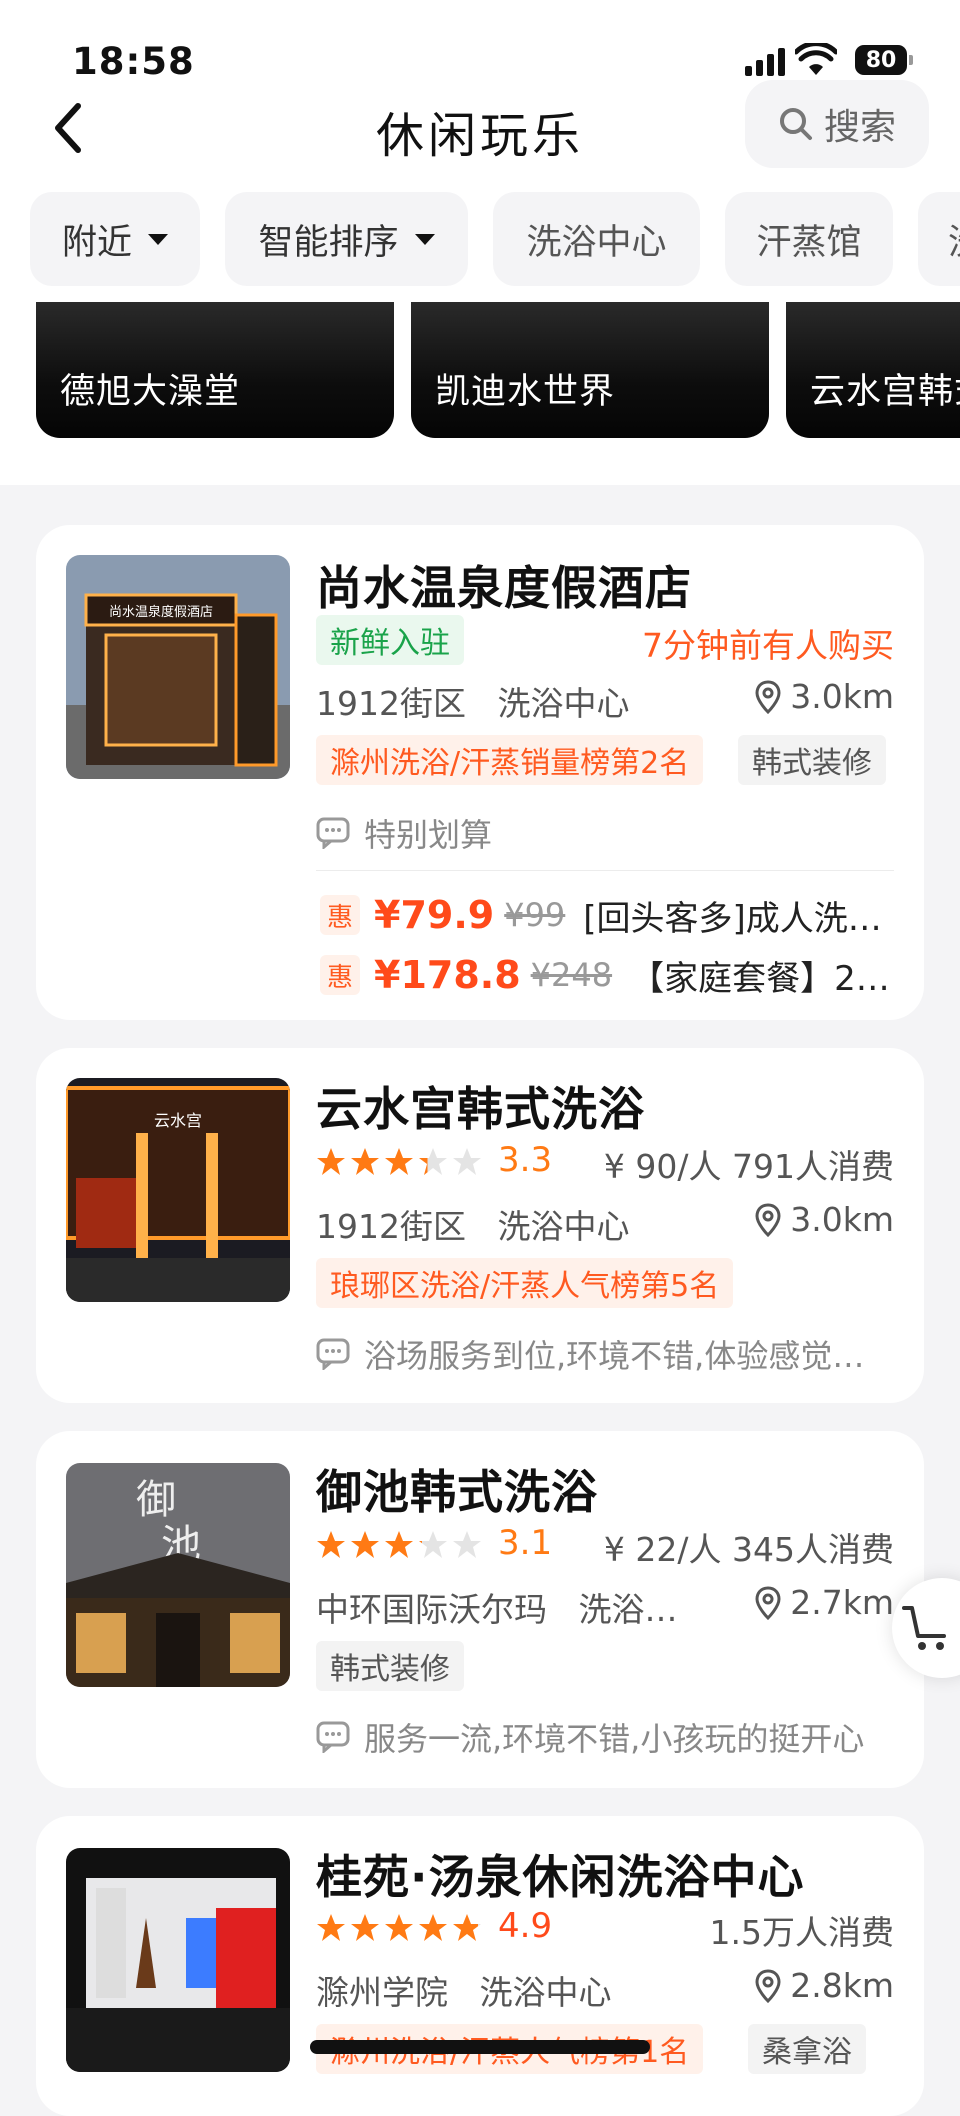 The image size is (960, 2116). I want to click on filter-bath-center: 洗浴中心, so click(596, 239).